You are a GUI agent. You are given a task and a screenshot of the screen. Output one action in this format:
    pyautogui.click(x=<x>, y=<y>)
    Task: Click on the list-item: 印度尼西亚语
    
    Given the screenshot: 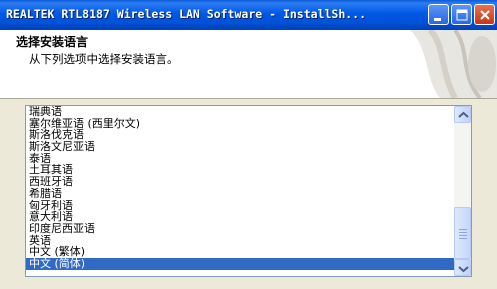 What is the action you would take?
    pyautogui.click(x=240, y=229)
    